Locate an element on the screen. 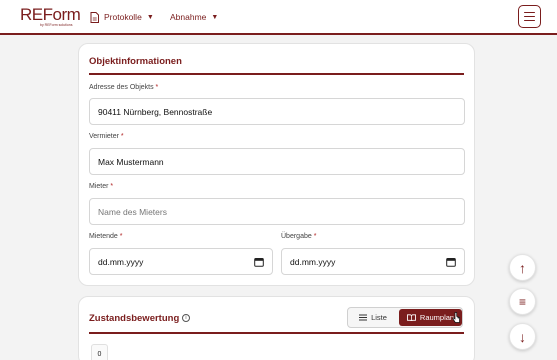 Image resolution: width=557 pixels, height=360 pixels. list-icon is located at coordinates (363, 317).